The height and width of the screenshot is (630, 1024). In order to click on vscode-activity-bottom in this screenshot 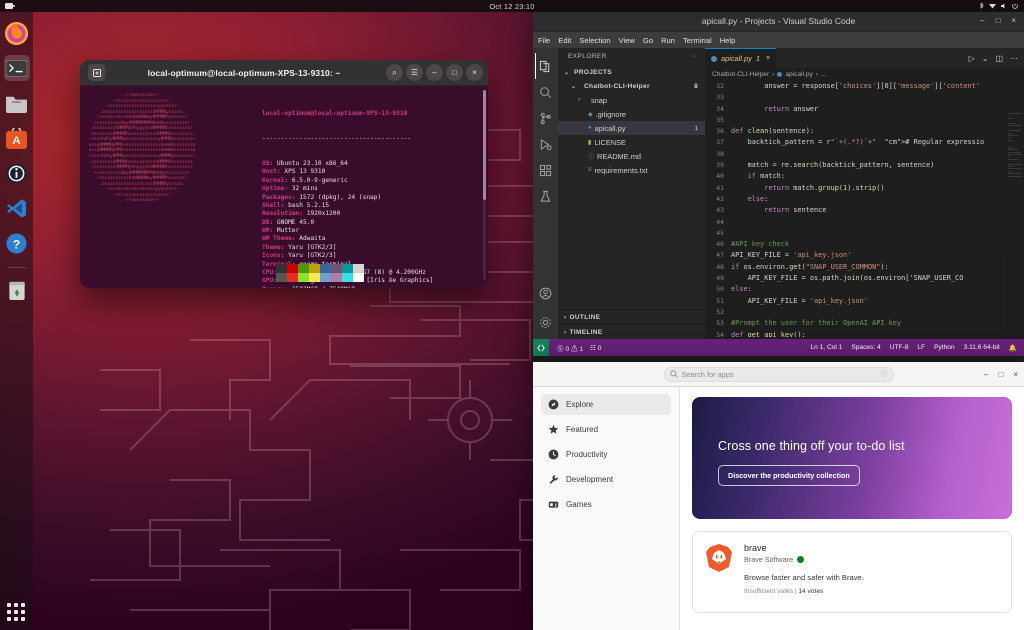, I will do `click(545, 307)`.